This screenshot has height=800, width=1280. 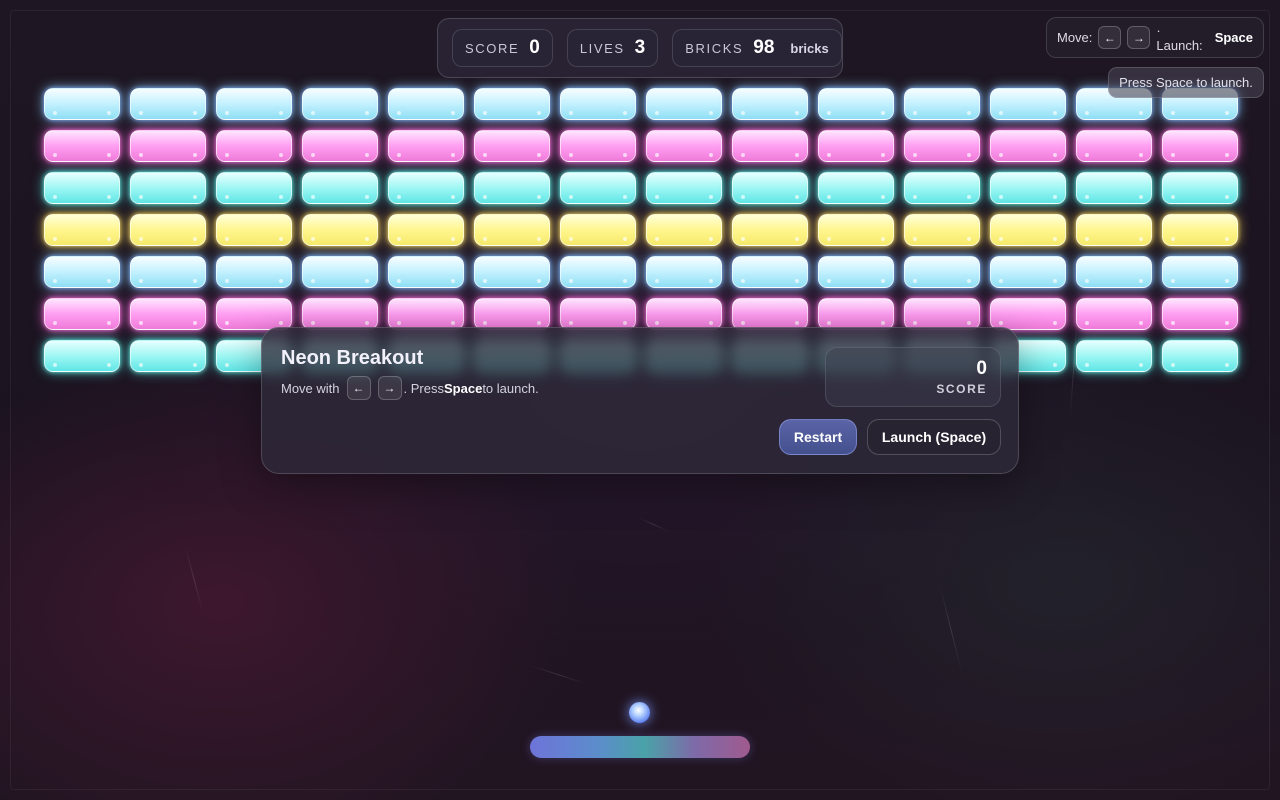 I want to click on paddle, so click(x=640, y=747).